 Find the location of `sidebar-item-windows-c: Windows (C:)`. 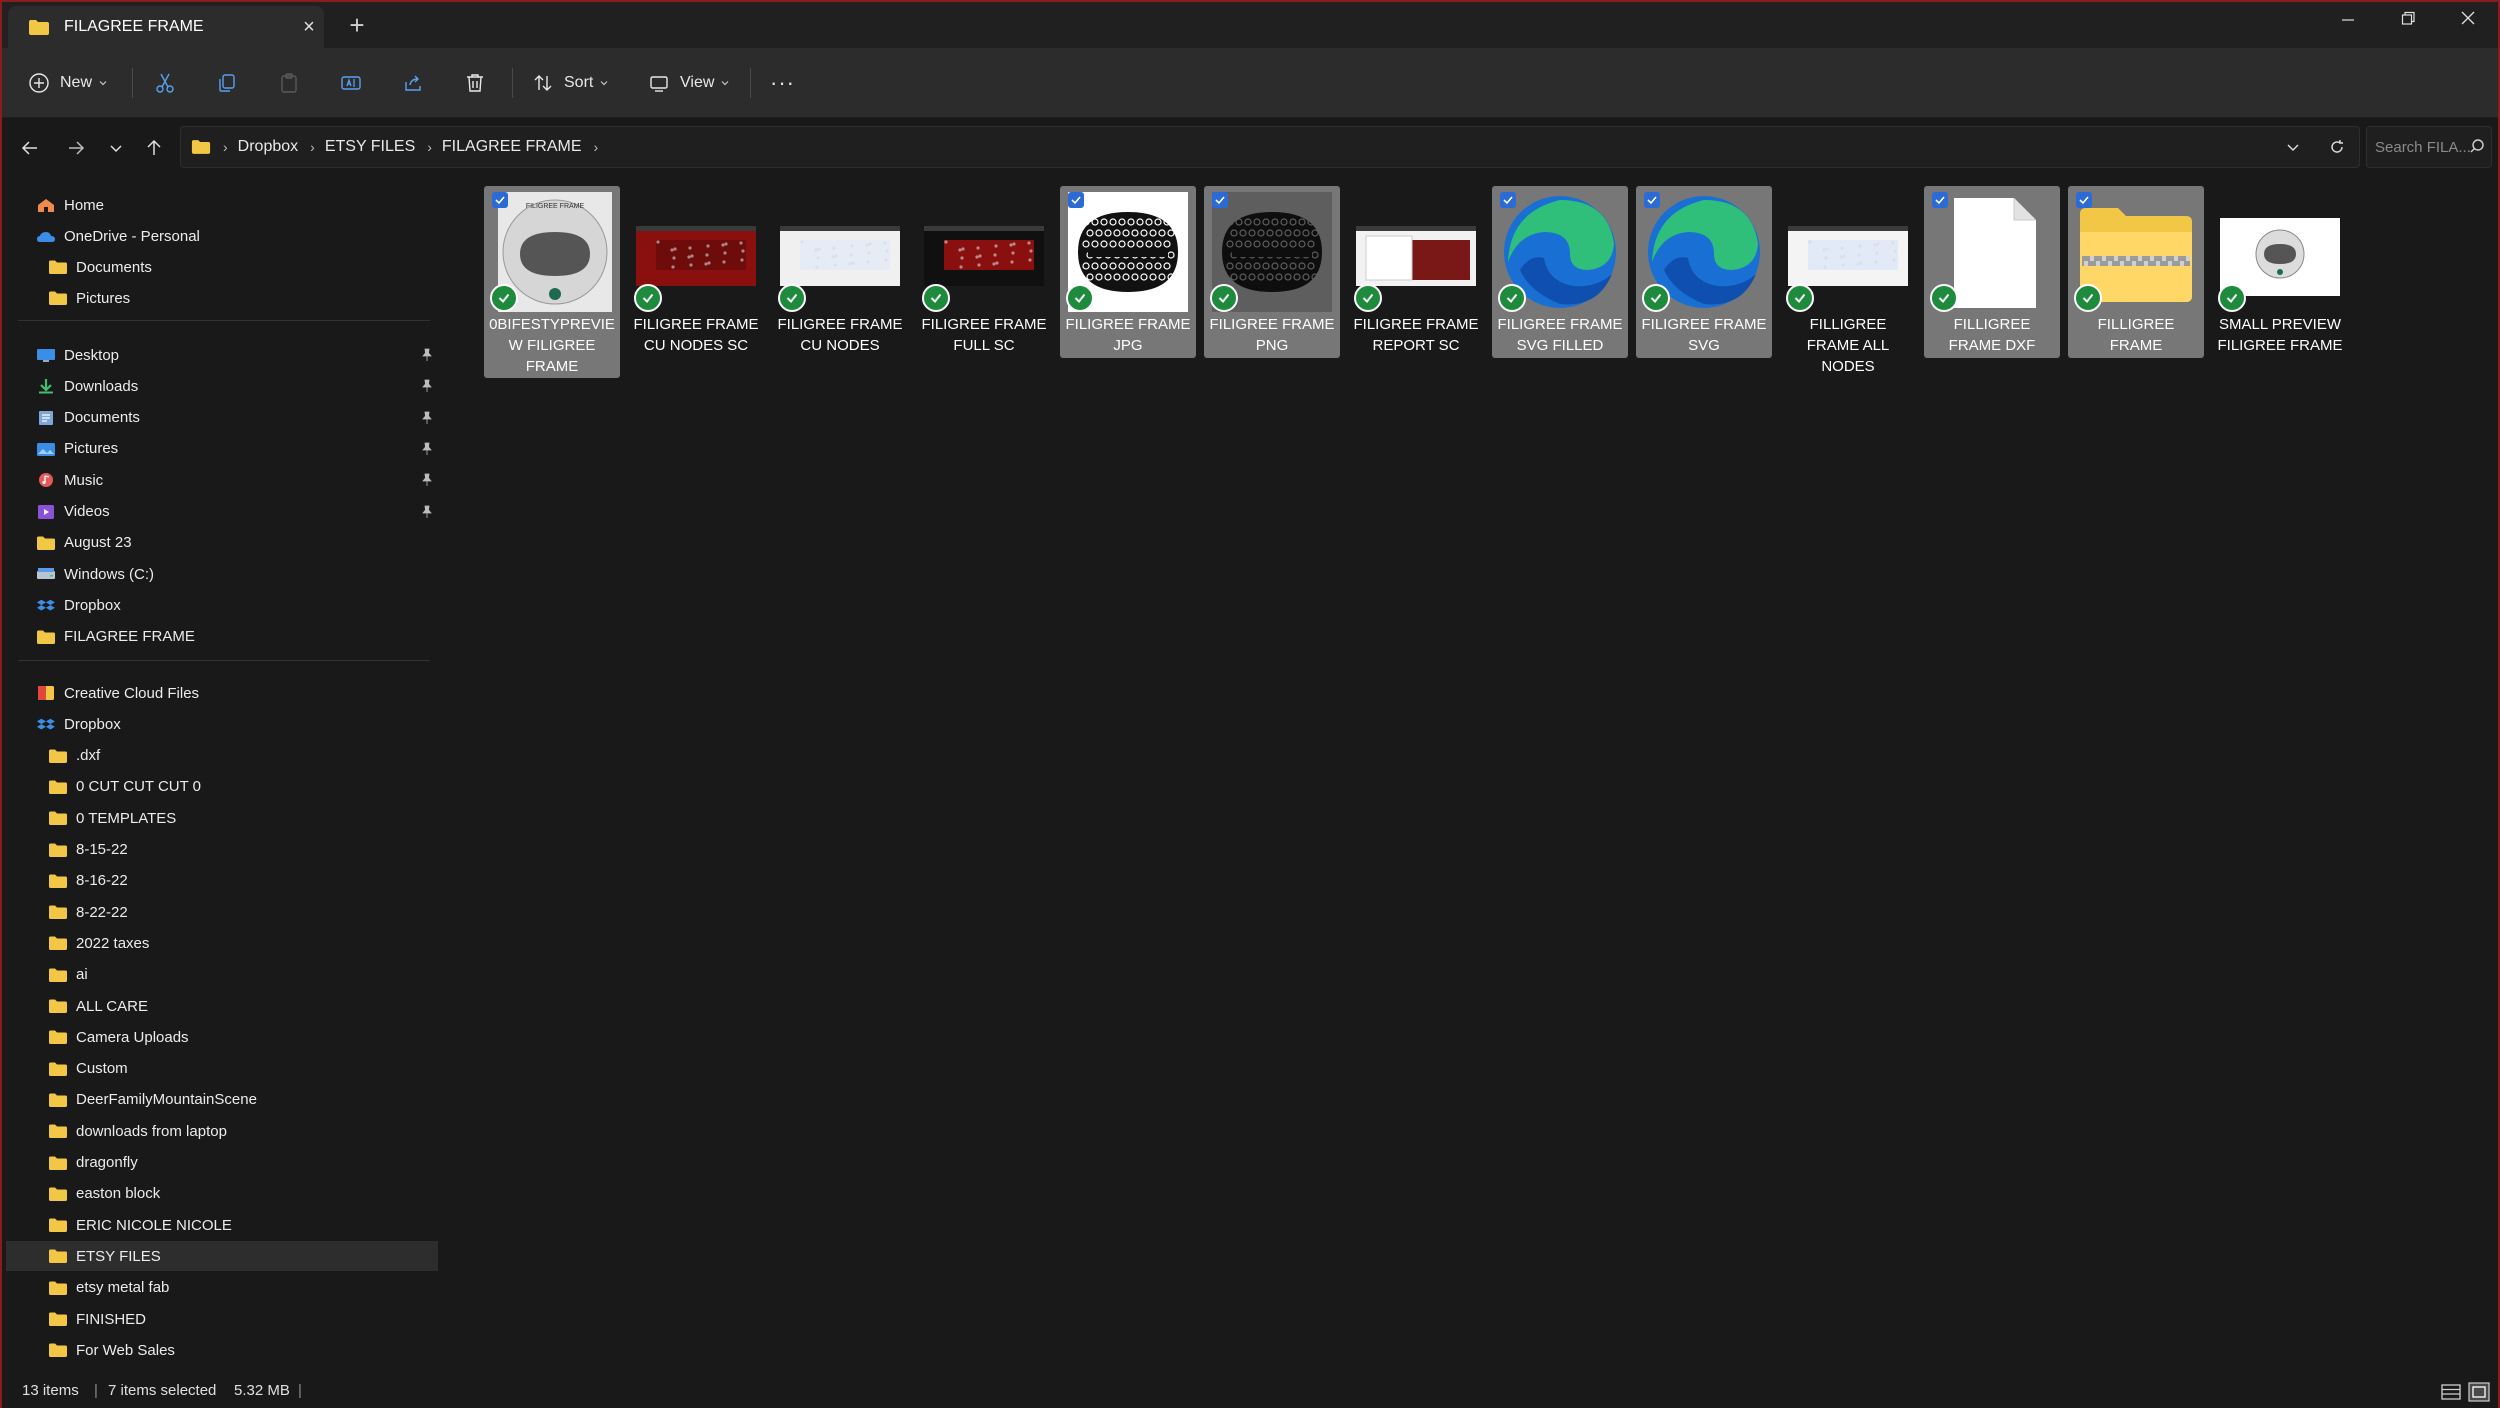

sidebar-item-windows-c: Windows (C:) is located at coordinates (95, 574).